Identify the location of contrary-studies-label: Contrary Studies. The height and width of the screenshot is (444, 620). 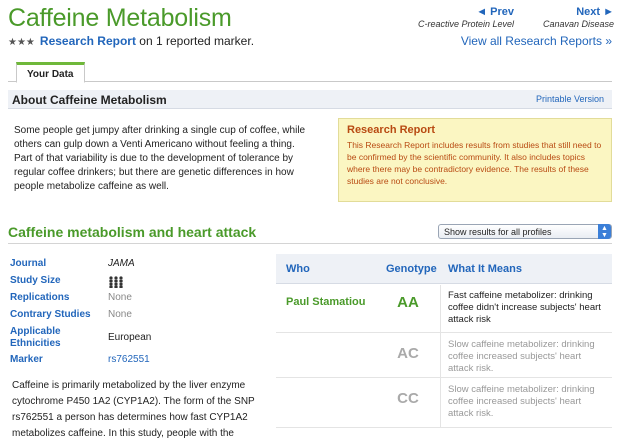
(55, 315).